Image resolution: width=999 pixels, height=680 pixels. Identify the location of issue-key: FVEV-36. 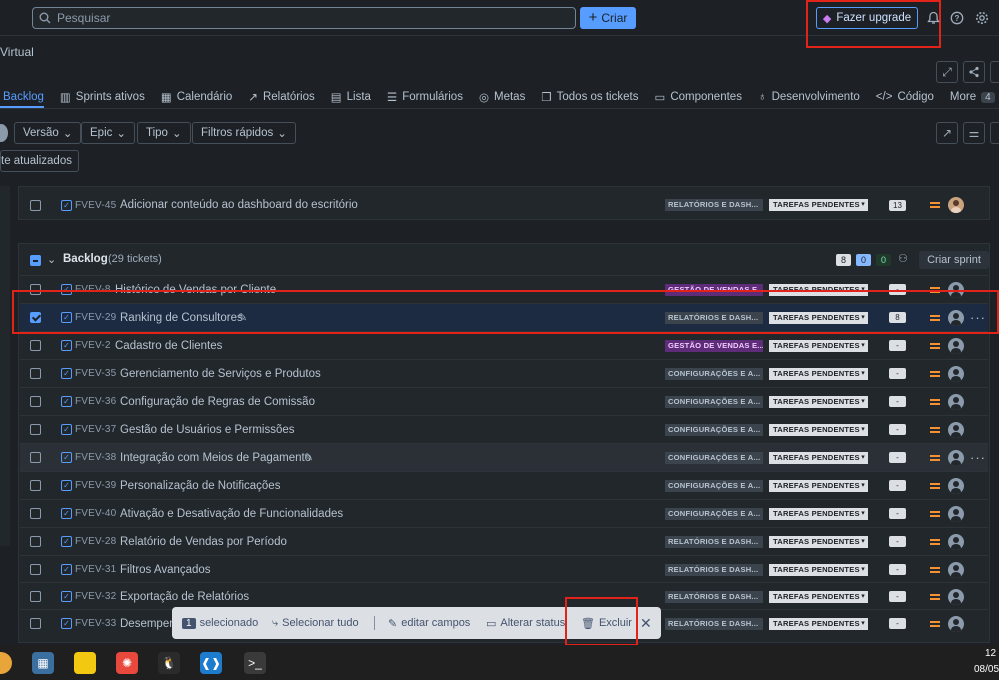
(95, 401).